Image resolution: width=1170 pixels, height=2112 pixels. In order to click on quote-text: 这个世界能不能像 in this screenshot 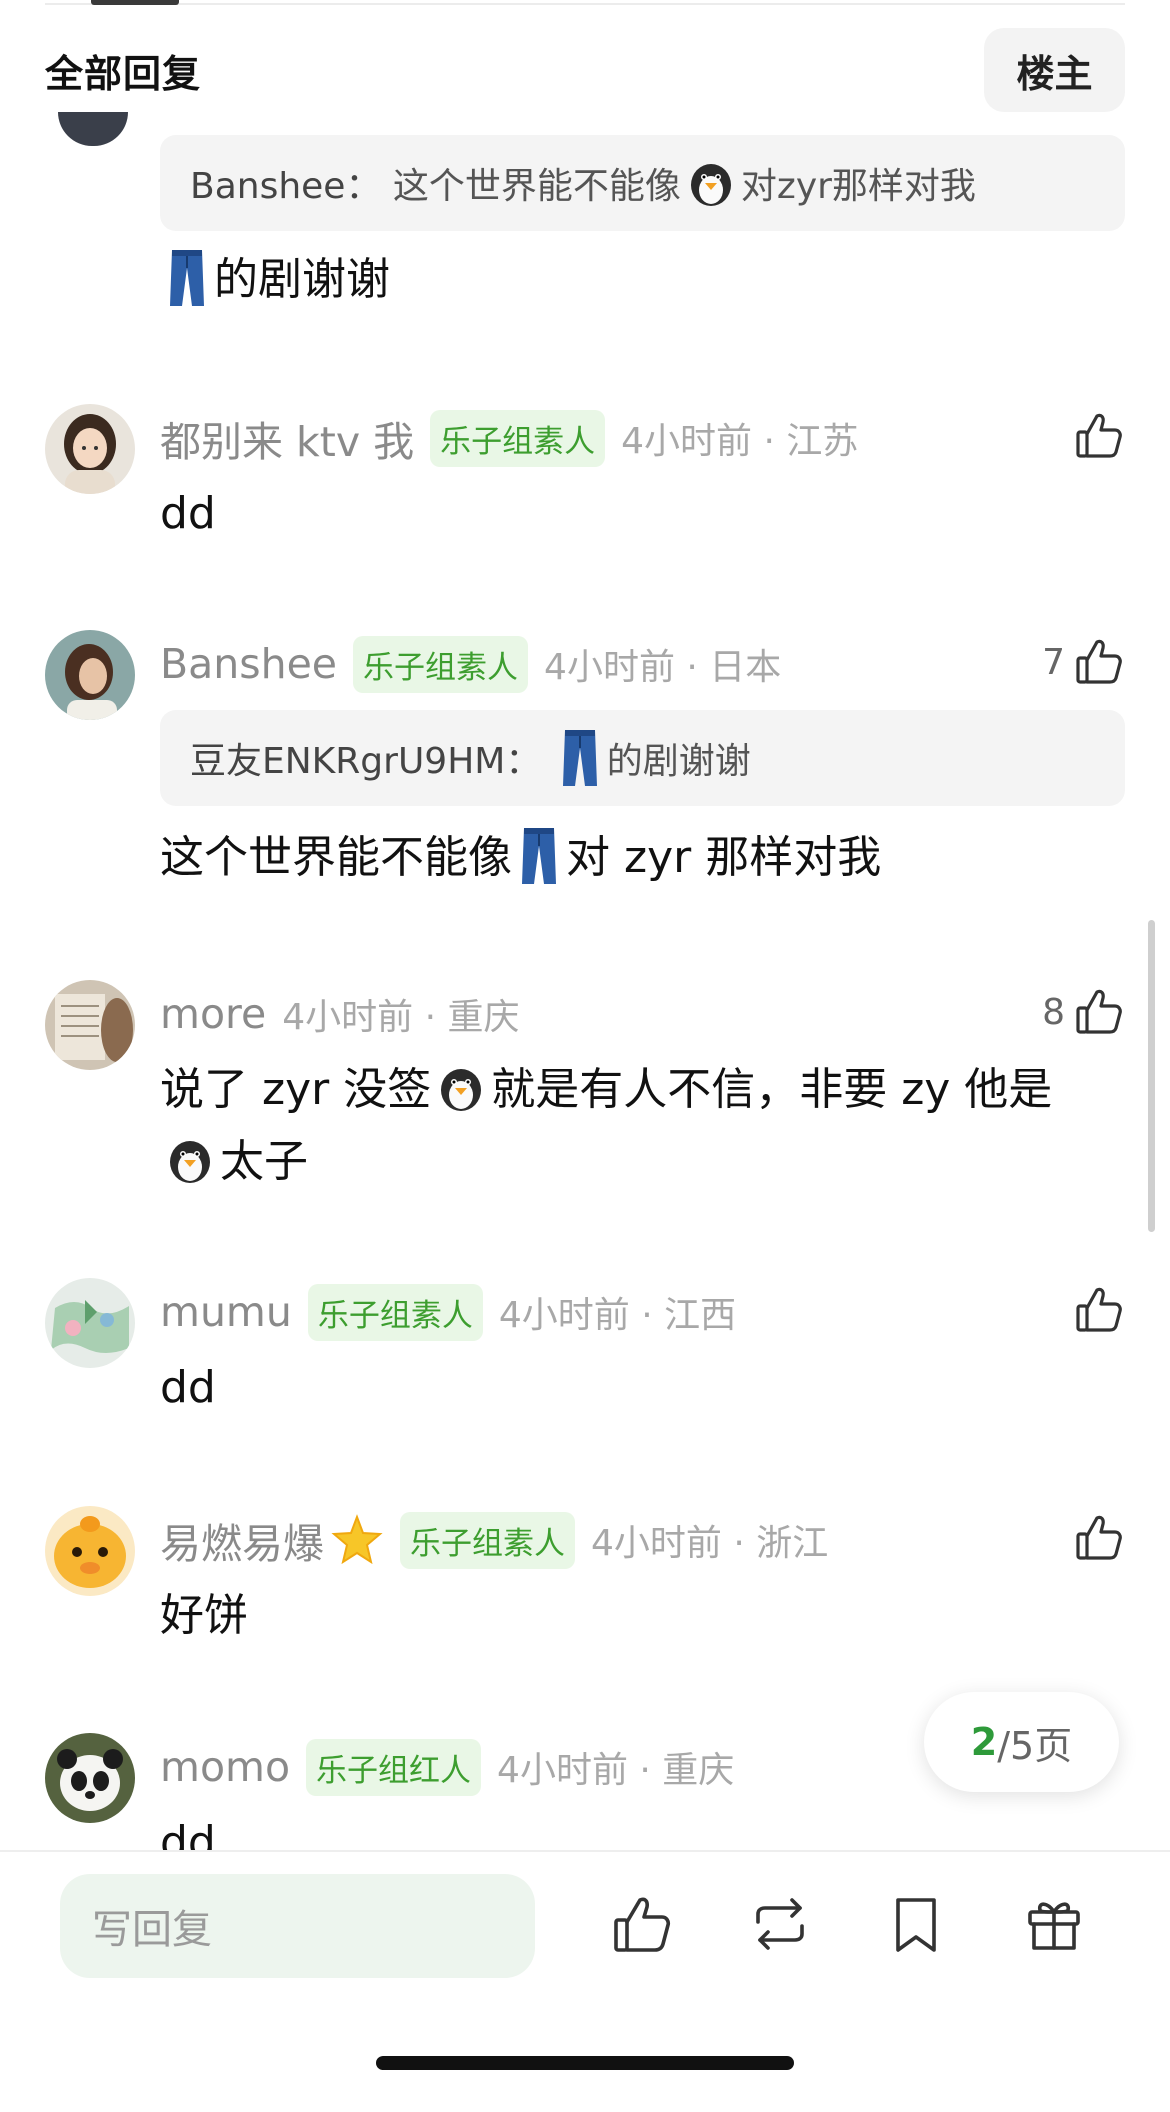, I will do `click(536, 186)`.